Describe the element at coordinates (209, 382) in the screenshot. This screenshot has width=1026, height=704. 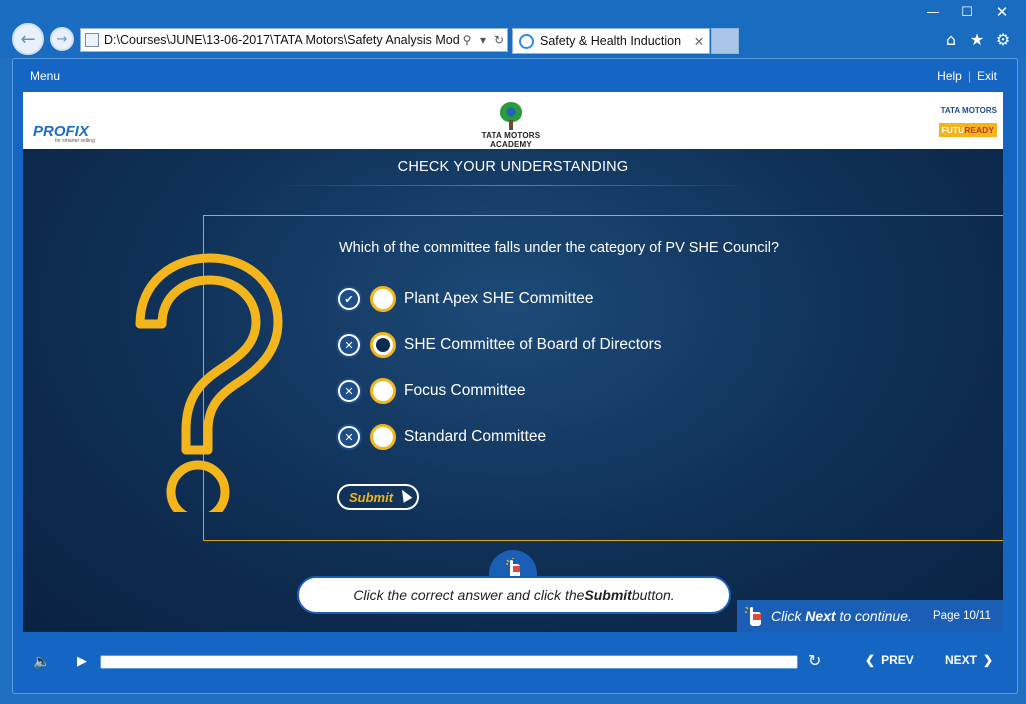
I see `question-mark-icon` at that location.